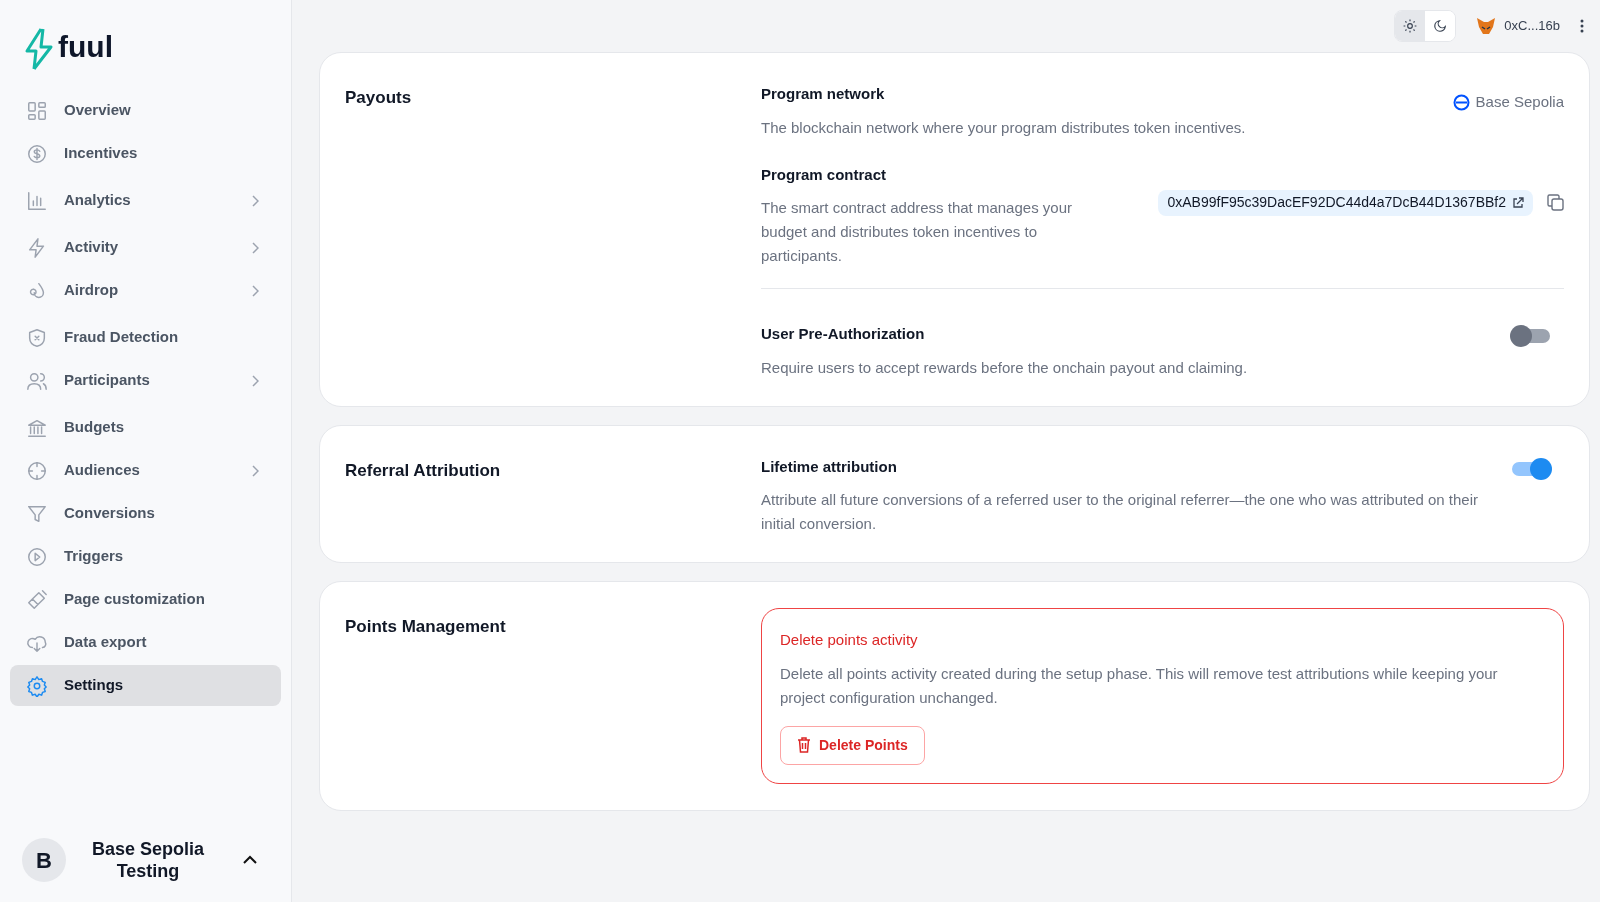  I want to click on play-icon, so click(37, 556).